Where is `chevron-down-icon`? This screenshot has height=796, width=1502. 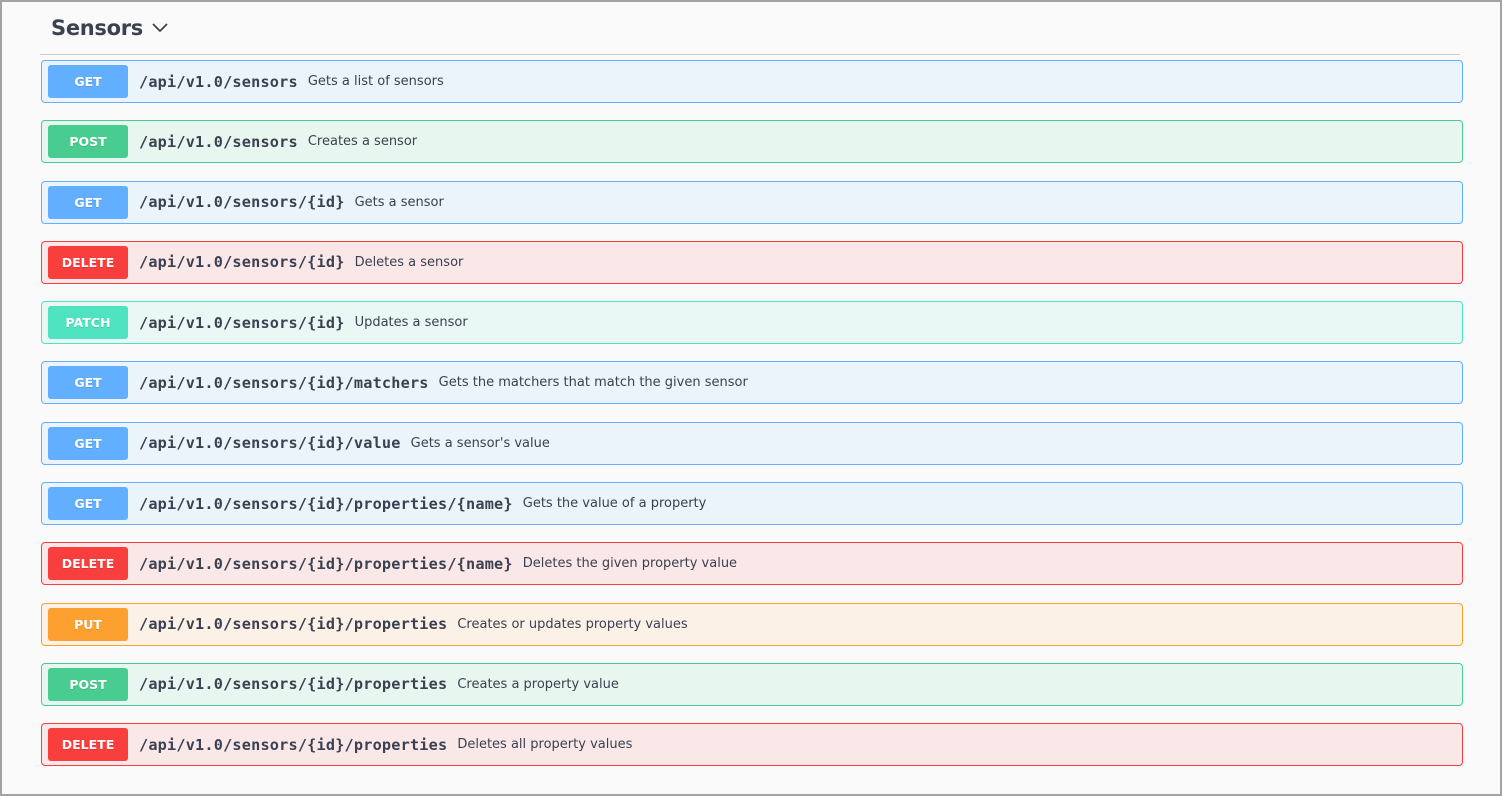
chevron-down-icon is located at coordinates (160, 28).